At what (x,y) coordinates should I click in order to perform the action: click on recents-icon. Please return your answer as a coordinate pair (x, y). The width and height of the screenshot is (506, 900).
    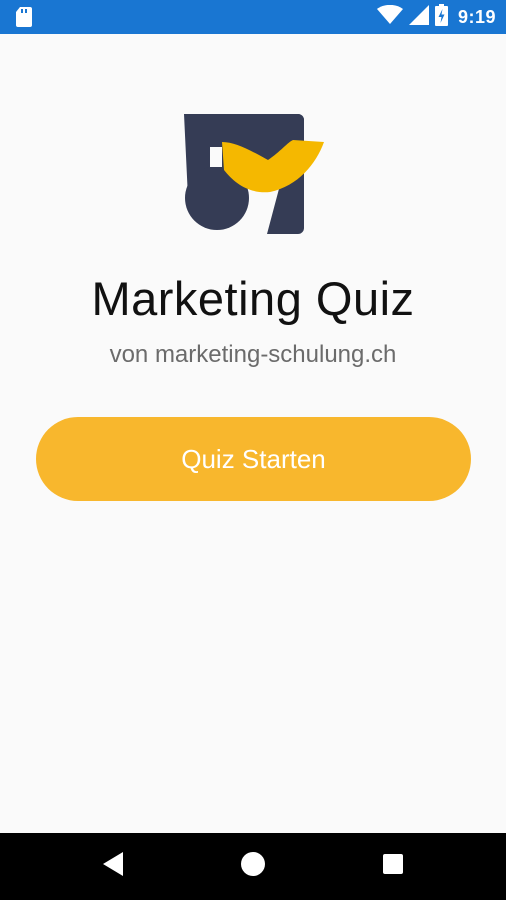
    Looking at the image, I should click on (393, 866).